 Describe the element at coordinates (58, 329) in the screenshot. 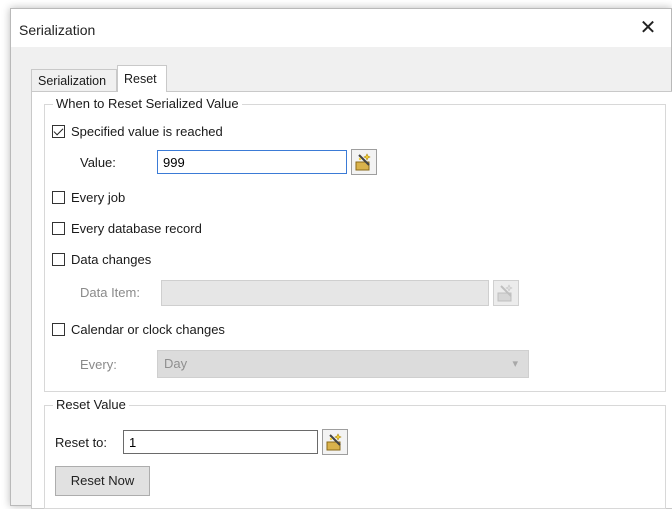

I see `calendar-clock-checkbox-box` at that location.